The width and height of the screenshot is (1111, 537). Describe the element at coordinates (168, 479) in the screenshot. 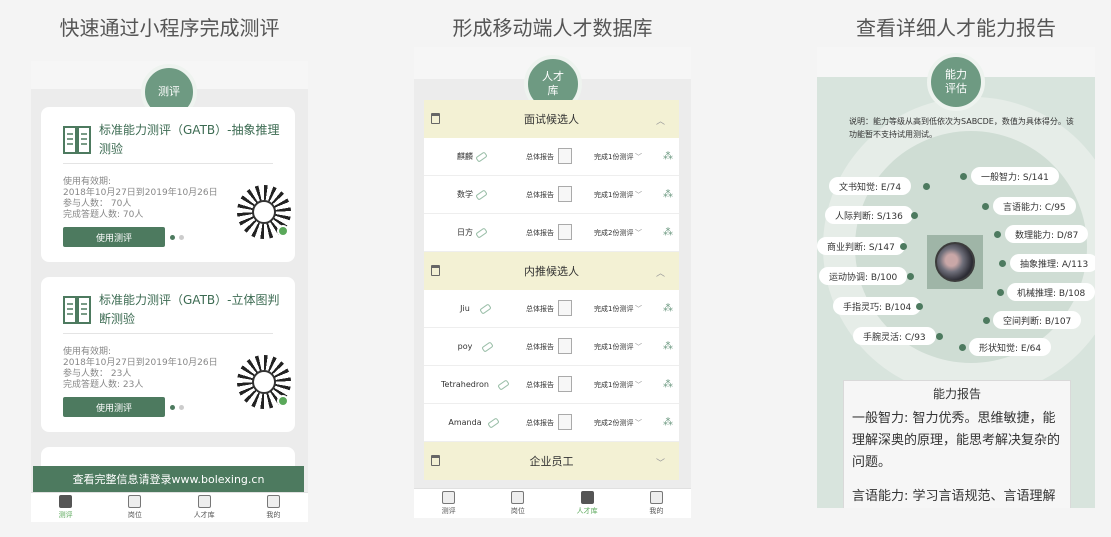

I see `login-banner: 查看完整信息请登录www.bolexing.cn` at that location.